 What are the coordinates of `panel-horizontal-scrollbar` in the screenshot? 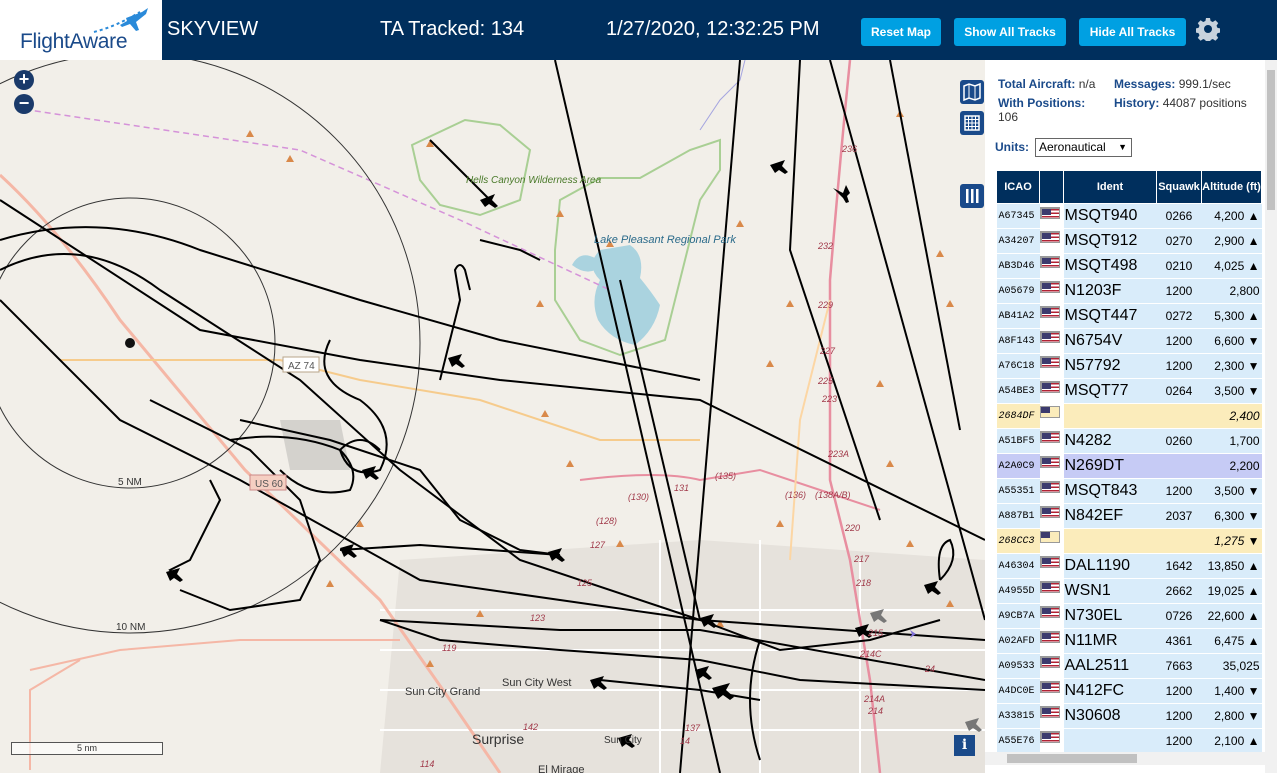 It's located at (1125, 758).